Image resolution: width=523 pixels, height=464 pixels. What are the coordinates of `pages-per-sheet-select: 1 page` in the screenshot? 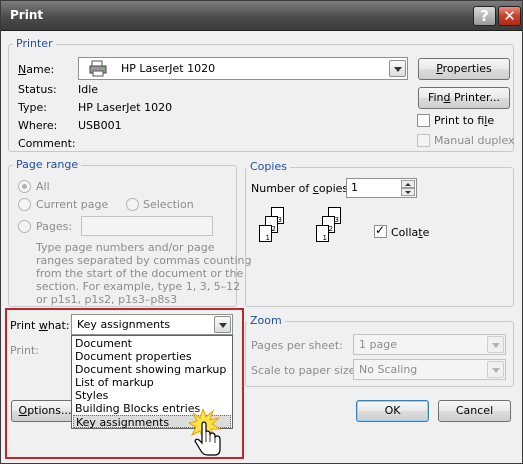 It's located at (429, 344).